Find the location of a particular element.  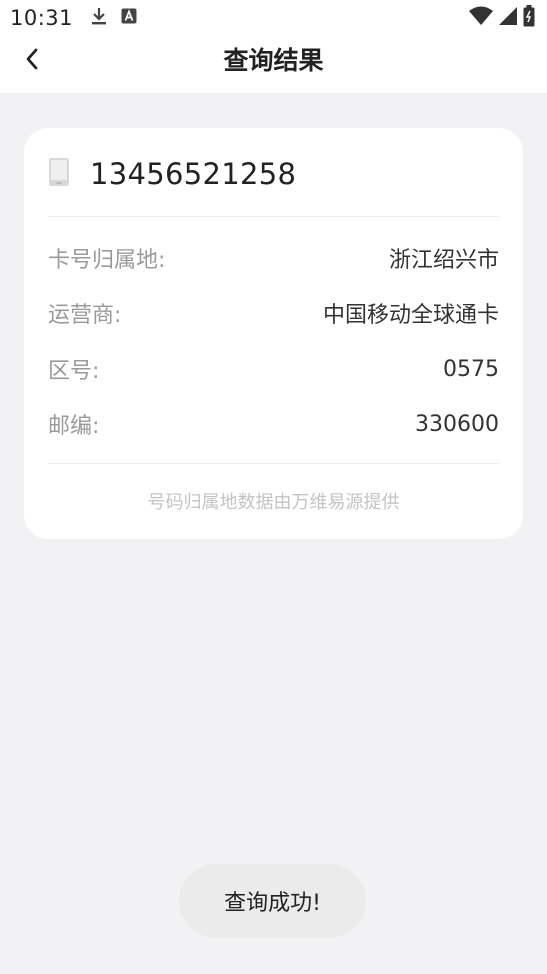

top-bar: 10:31 查询结果 is located at coordinates (273, 46).